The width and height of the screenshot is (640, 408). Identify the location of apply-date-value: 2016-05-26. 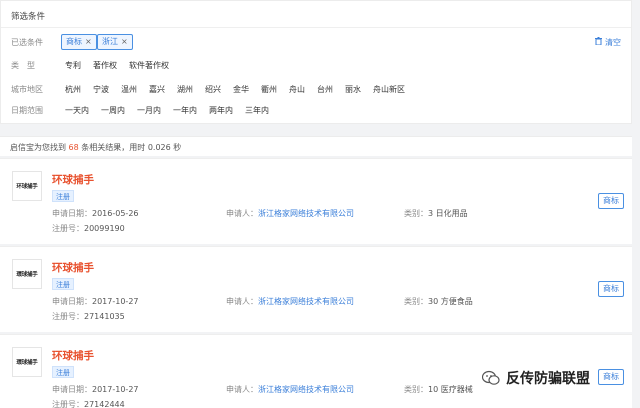
(115, 213).